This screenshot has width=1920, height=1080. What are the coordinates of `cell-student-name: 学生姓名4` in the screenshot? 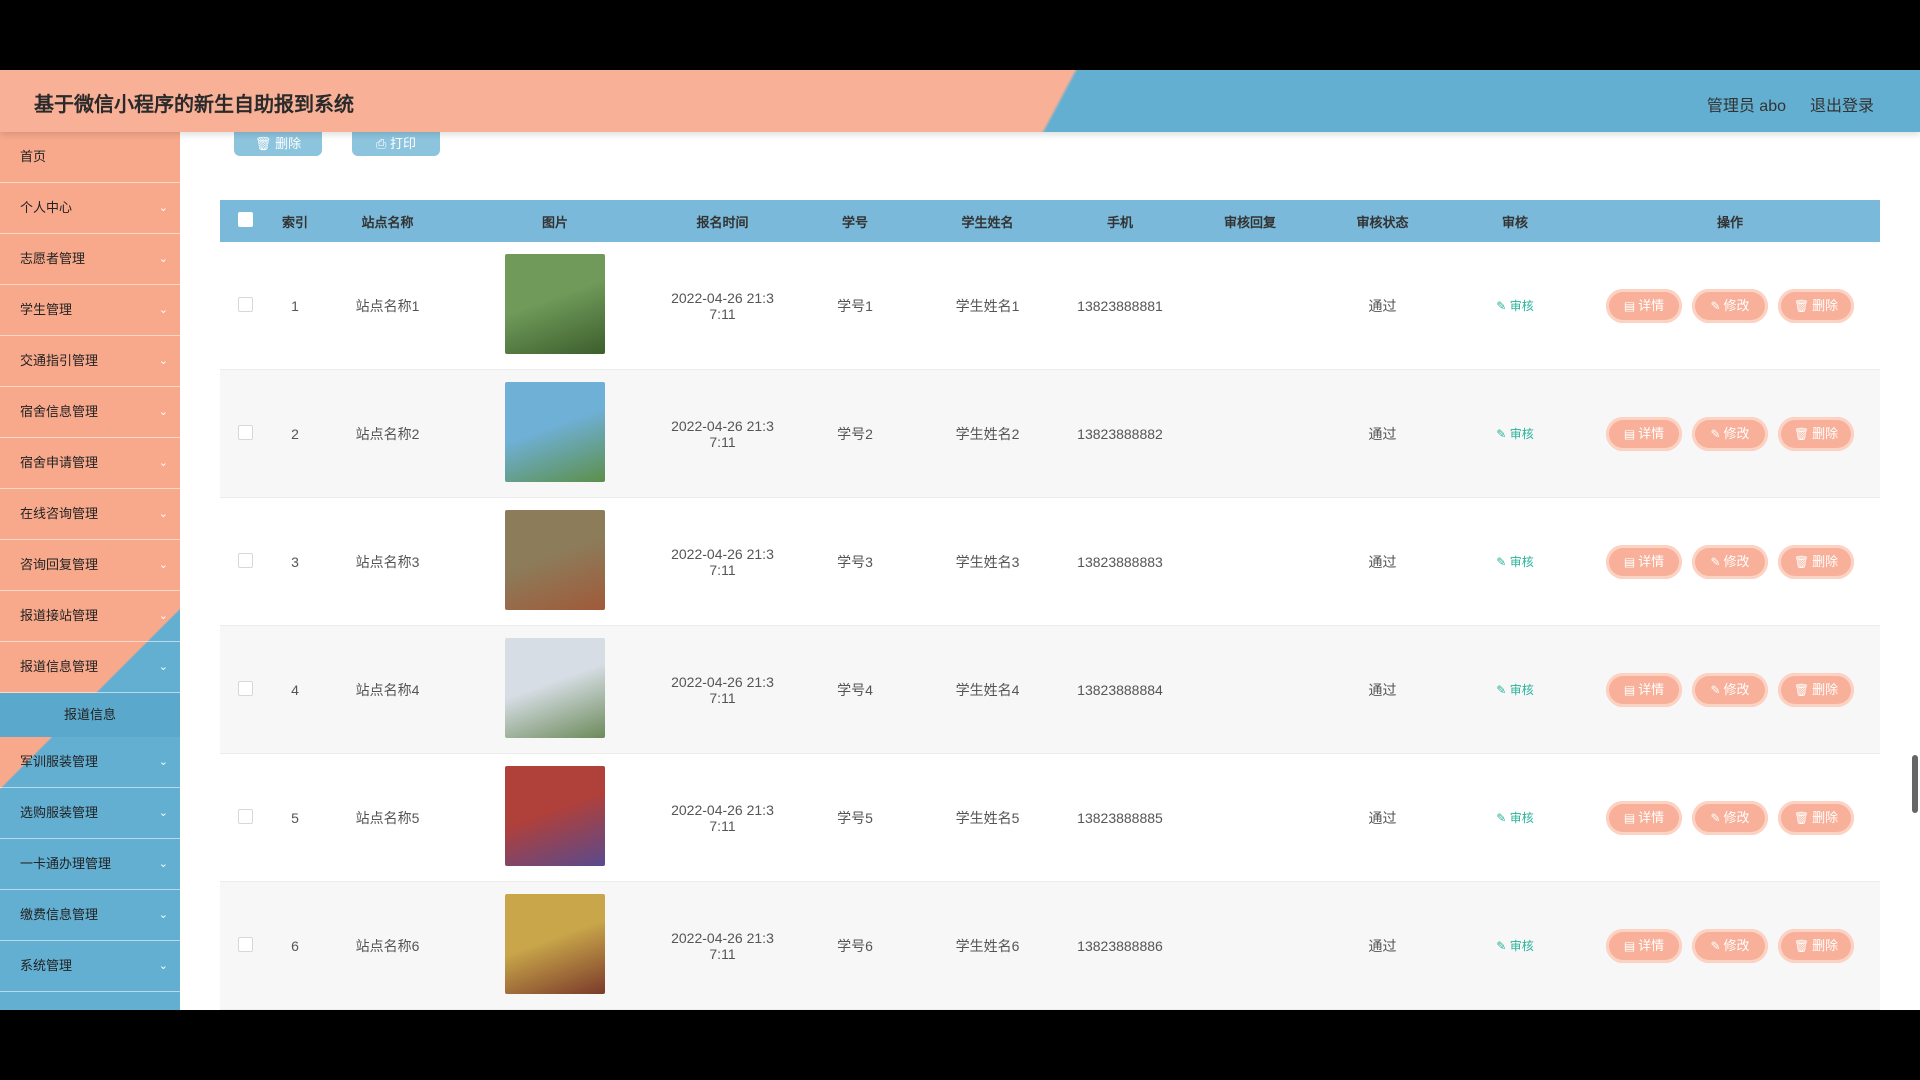 It's located at (987, 689).